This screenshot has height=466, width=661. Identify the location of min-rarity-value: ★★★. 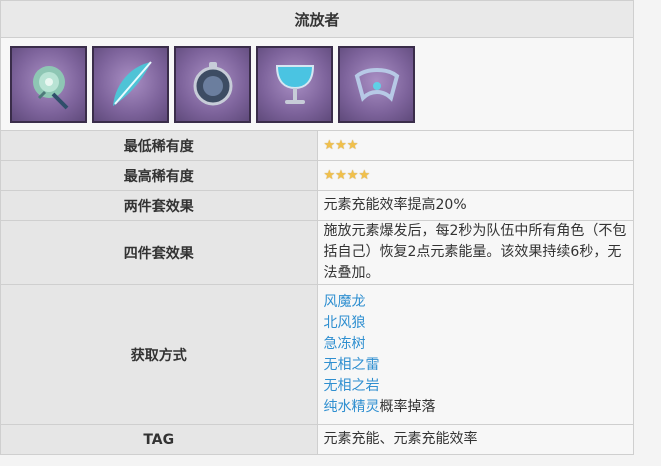
(475, 145).